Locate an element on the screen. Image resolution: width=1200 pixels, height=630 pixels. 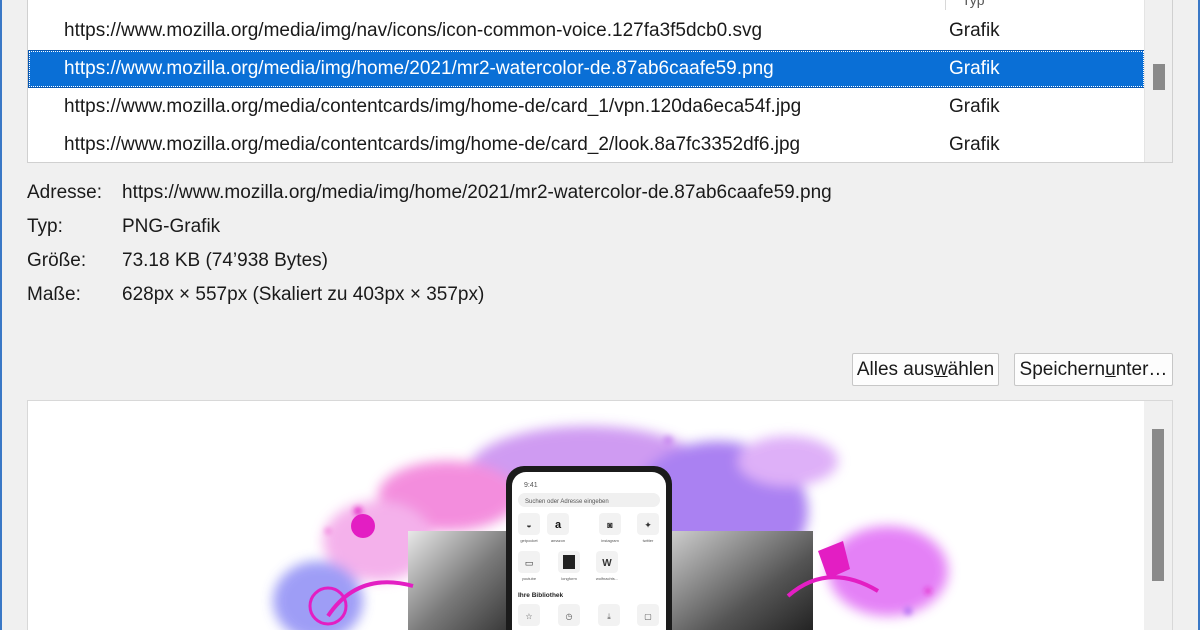
detail-size: Größe: 73.18 KB (74’938 Bytes) is located at coordinates (600, 265).